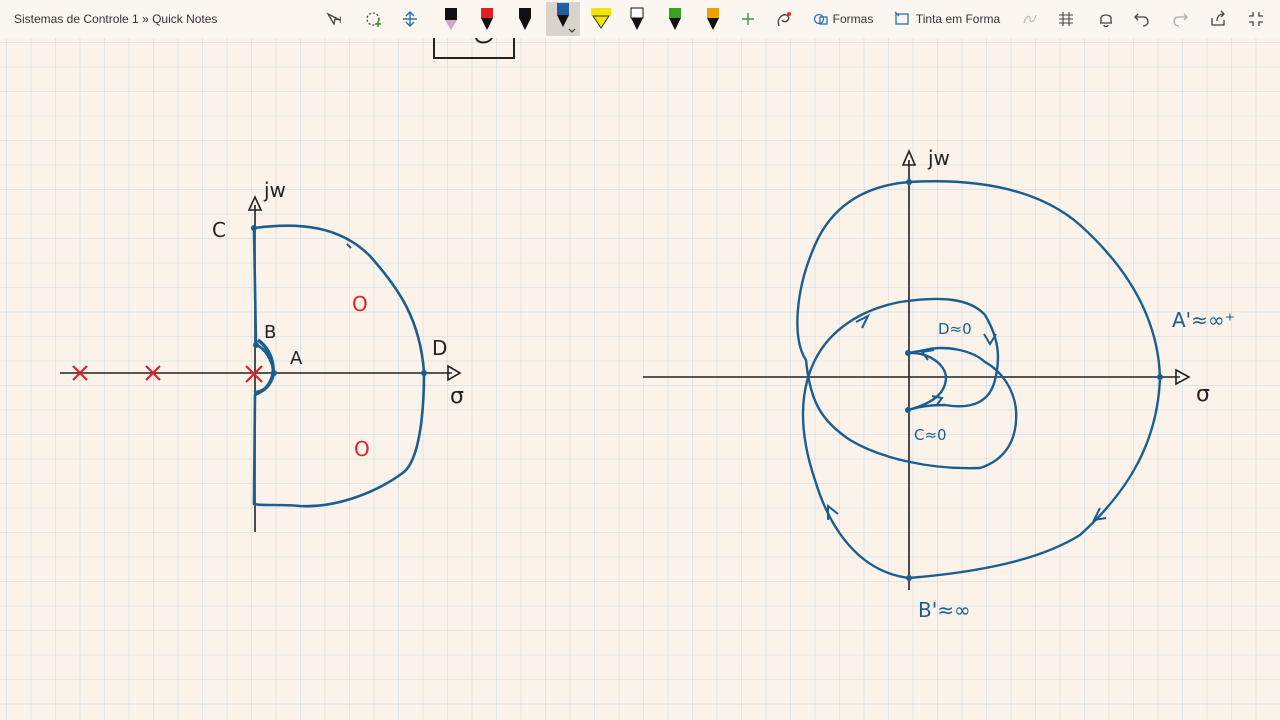  I want to click on left-label-a: A, so click(296, 358).